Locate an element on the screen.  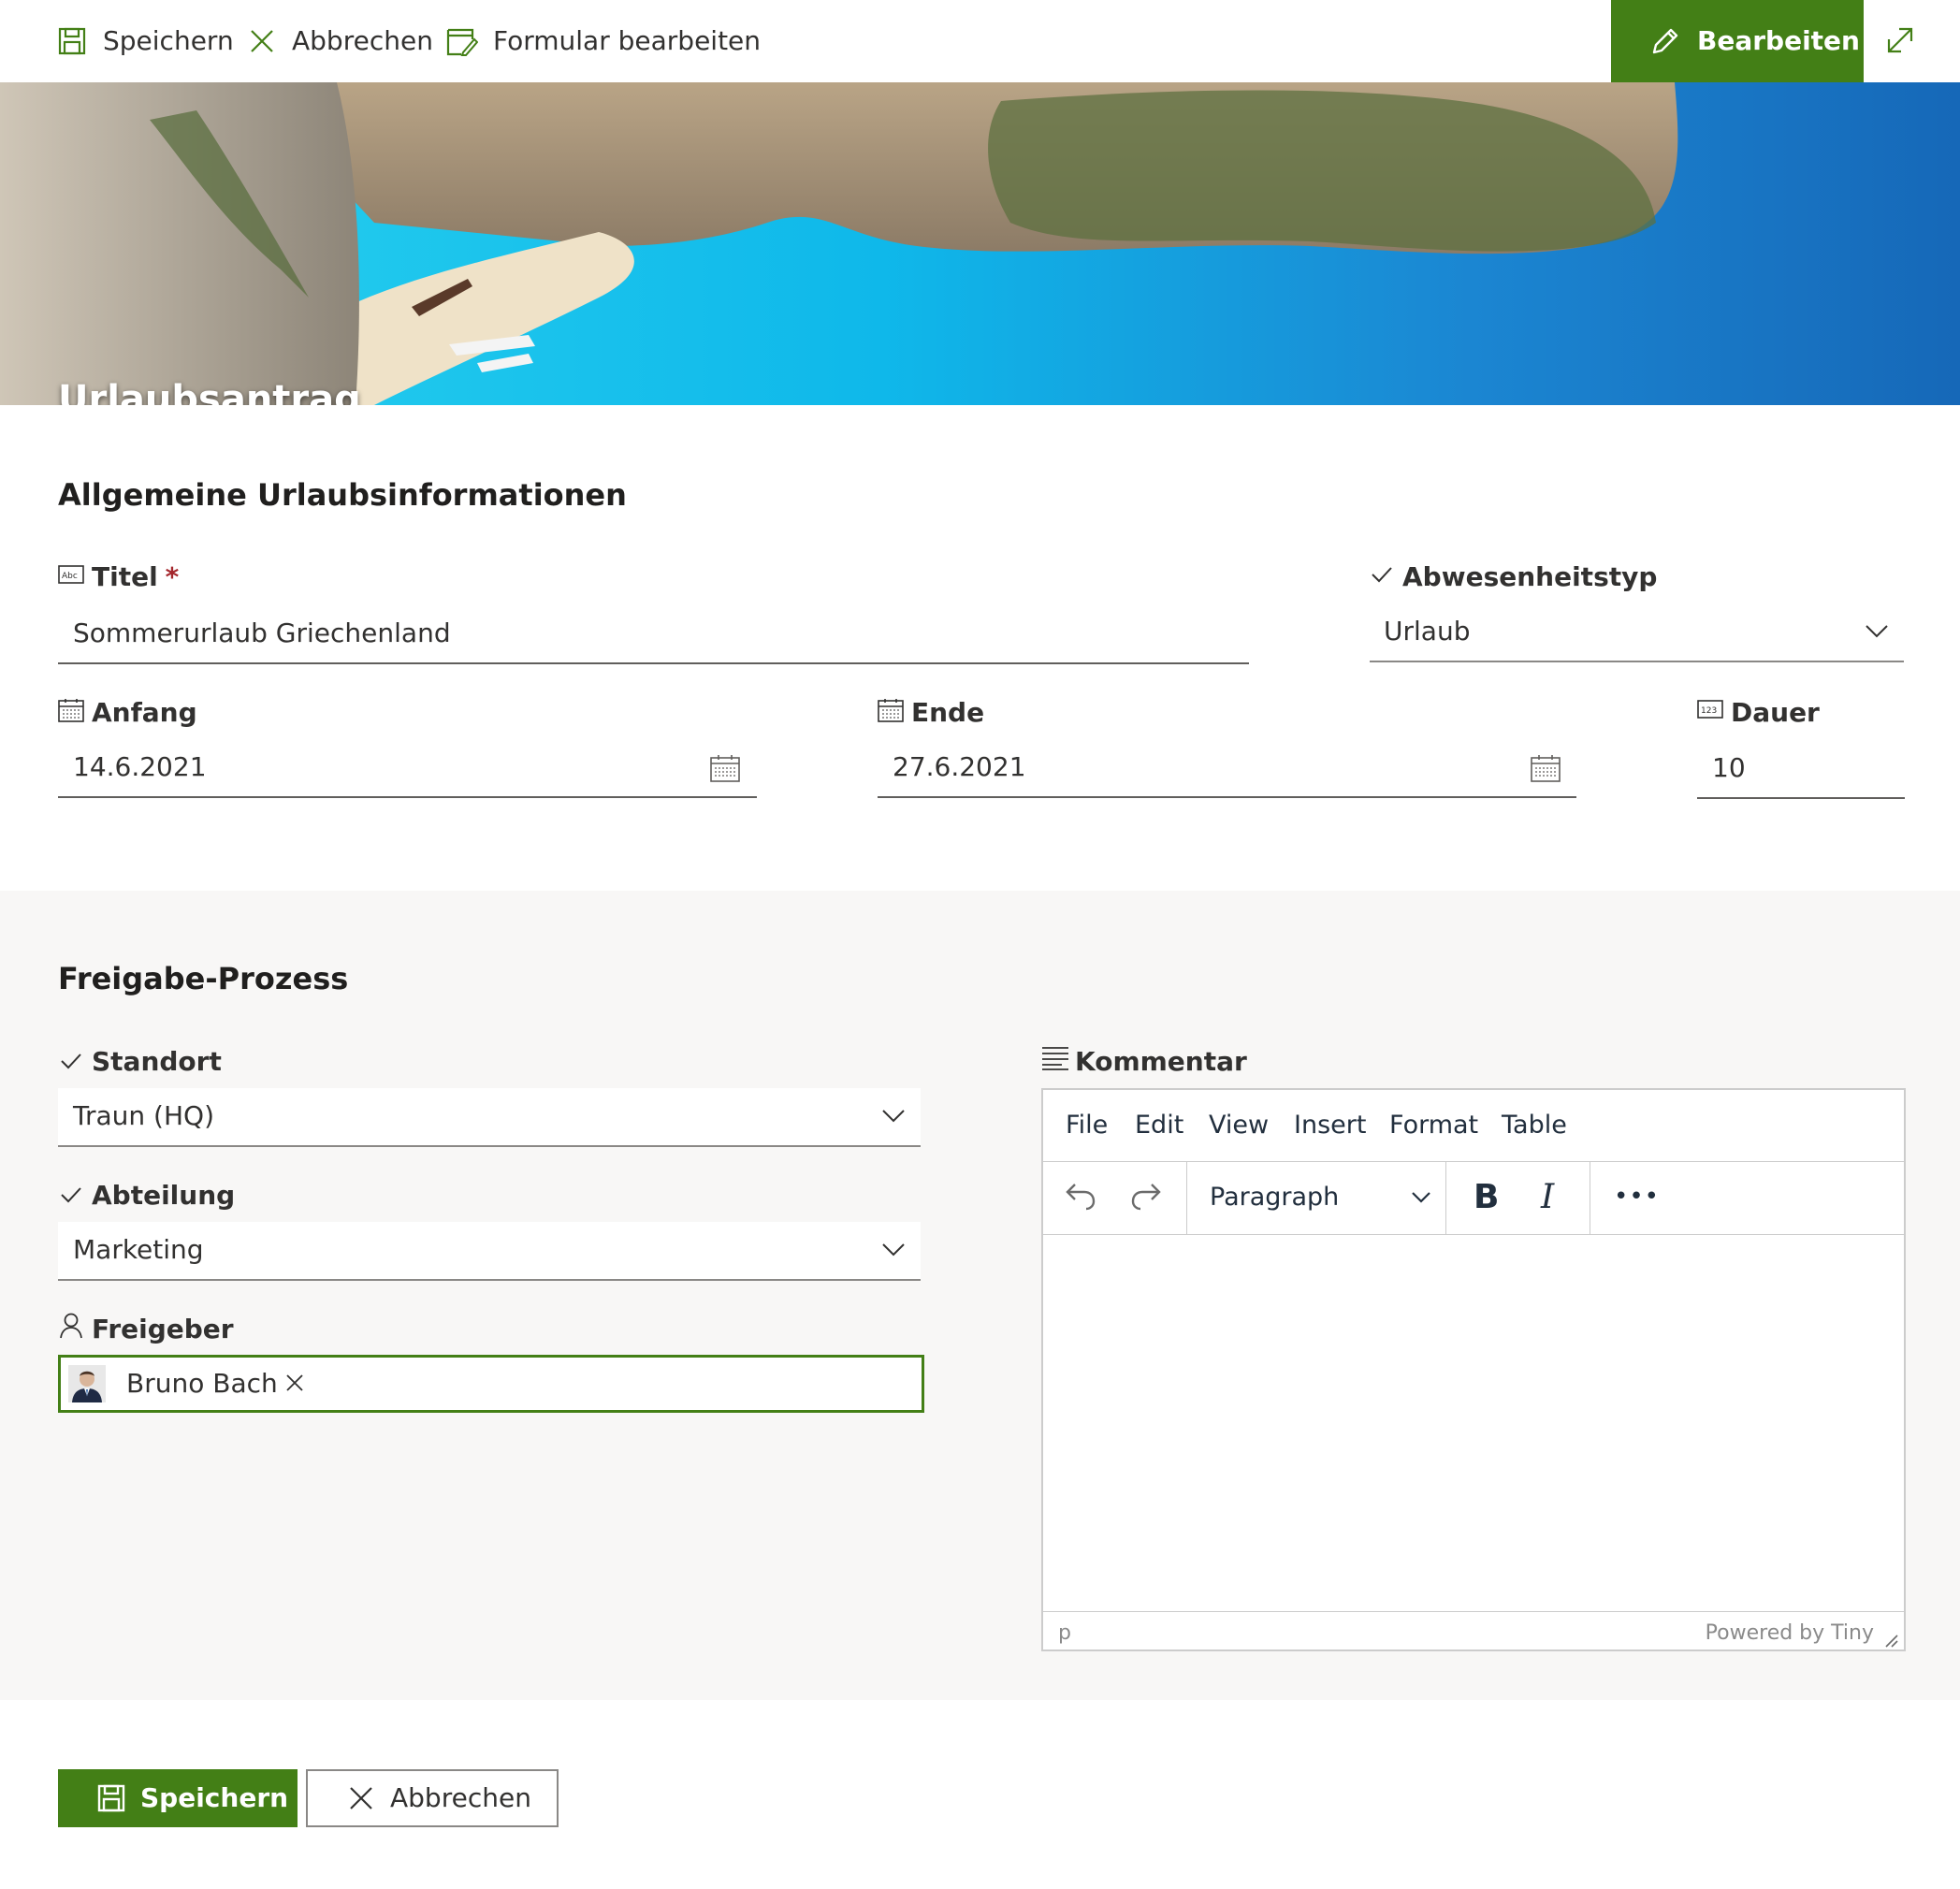
start-date-input: 14.6.2021 is located at coordinates (373, 766).